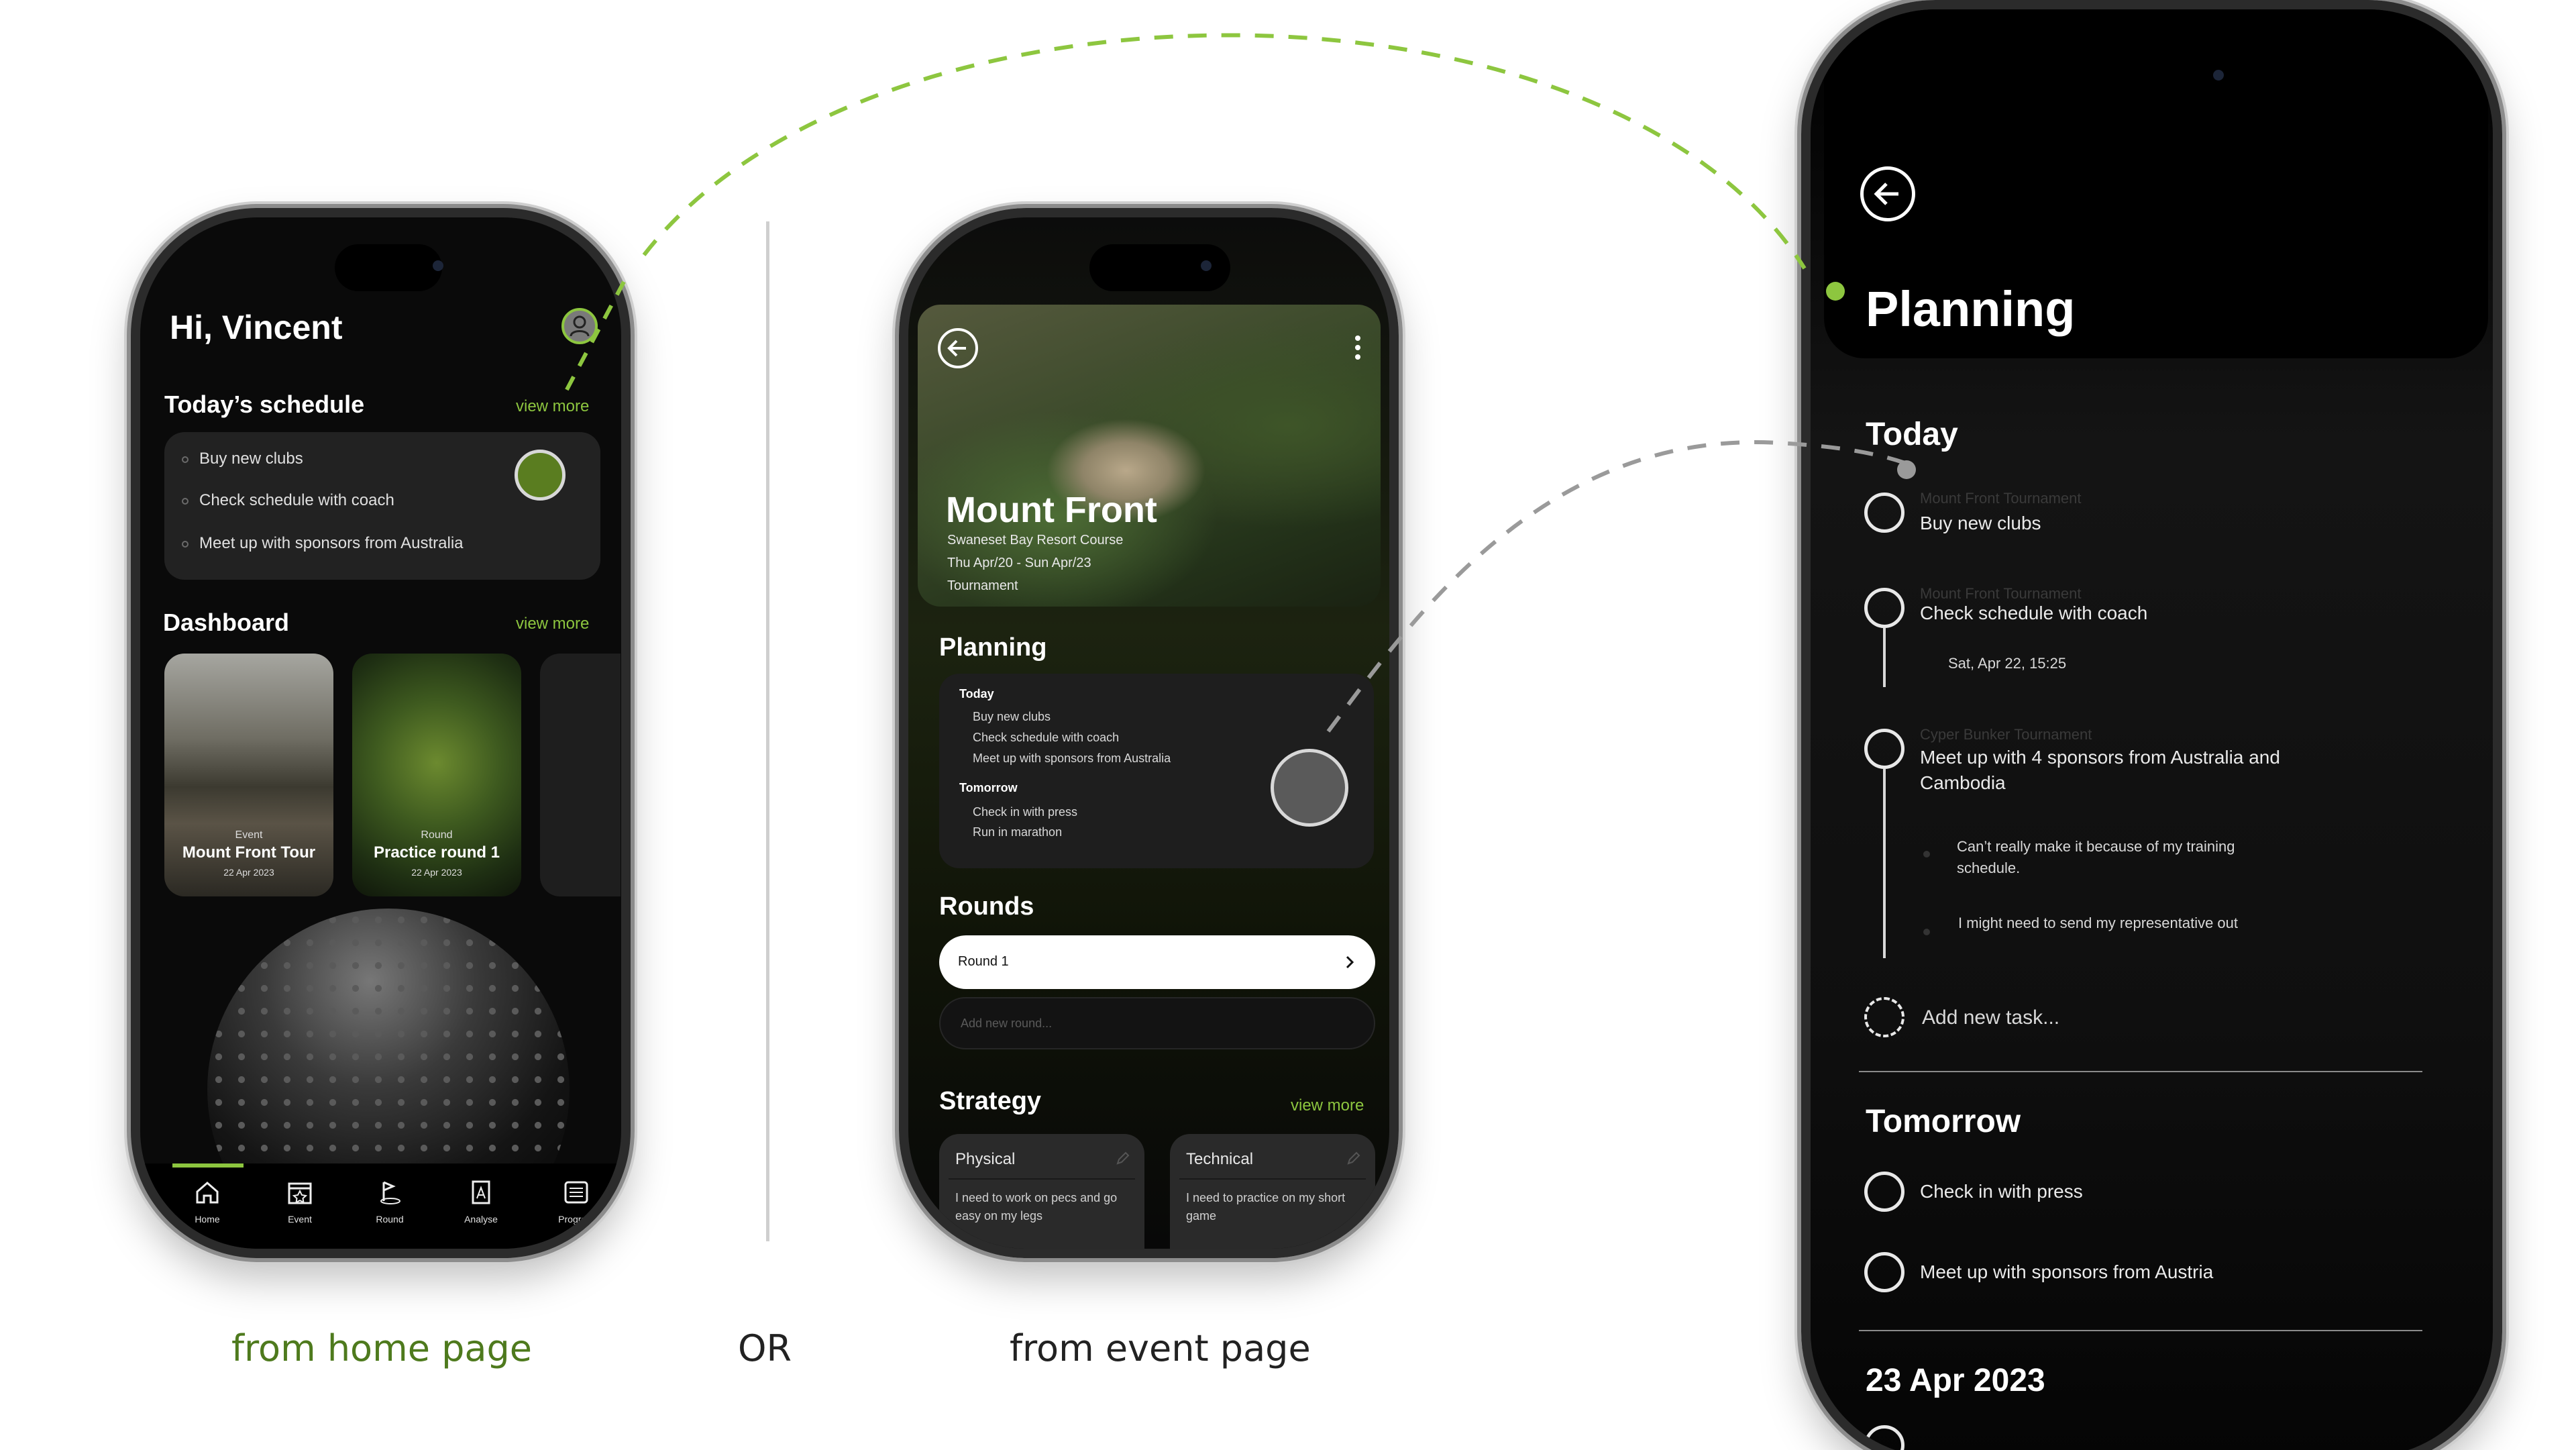  I want to click on nav-active-indicator, so click(208, 1165).